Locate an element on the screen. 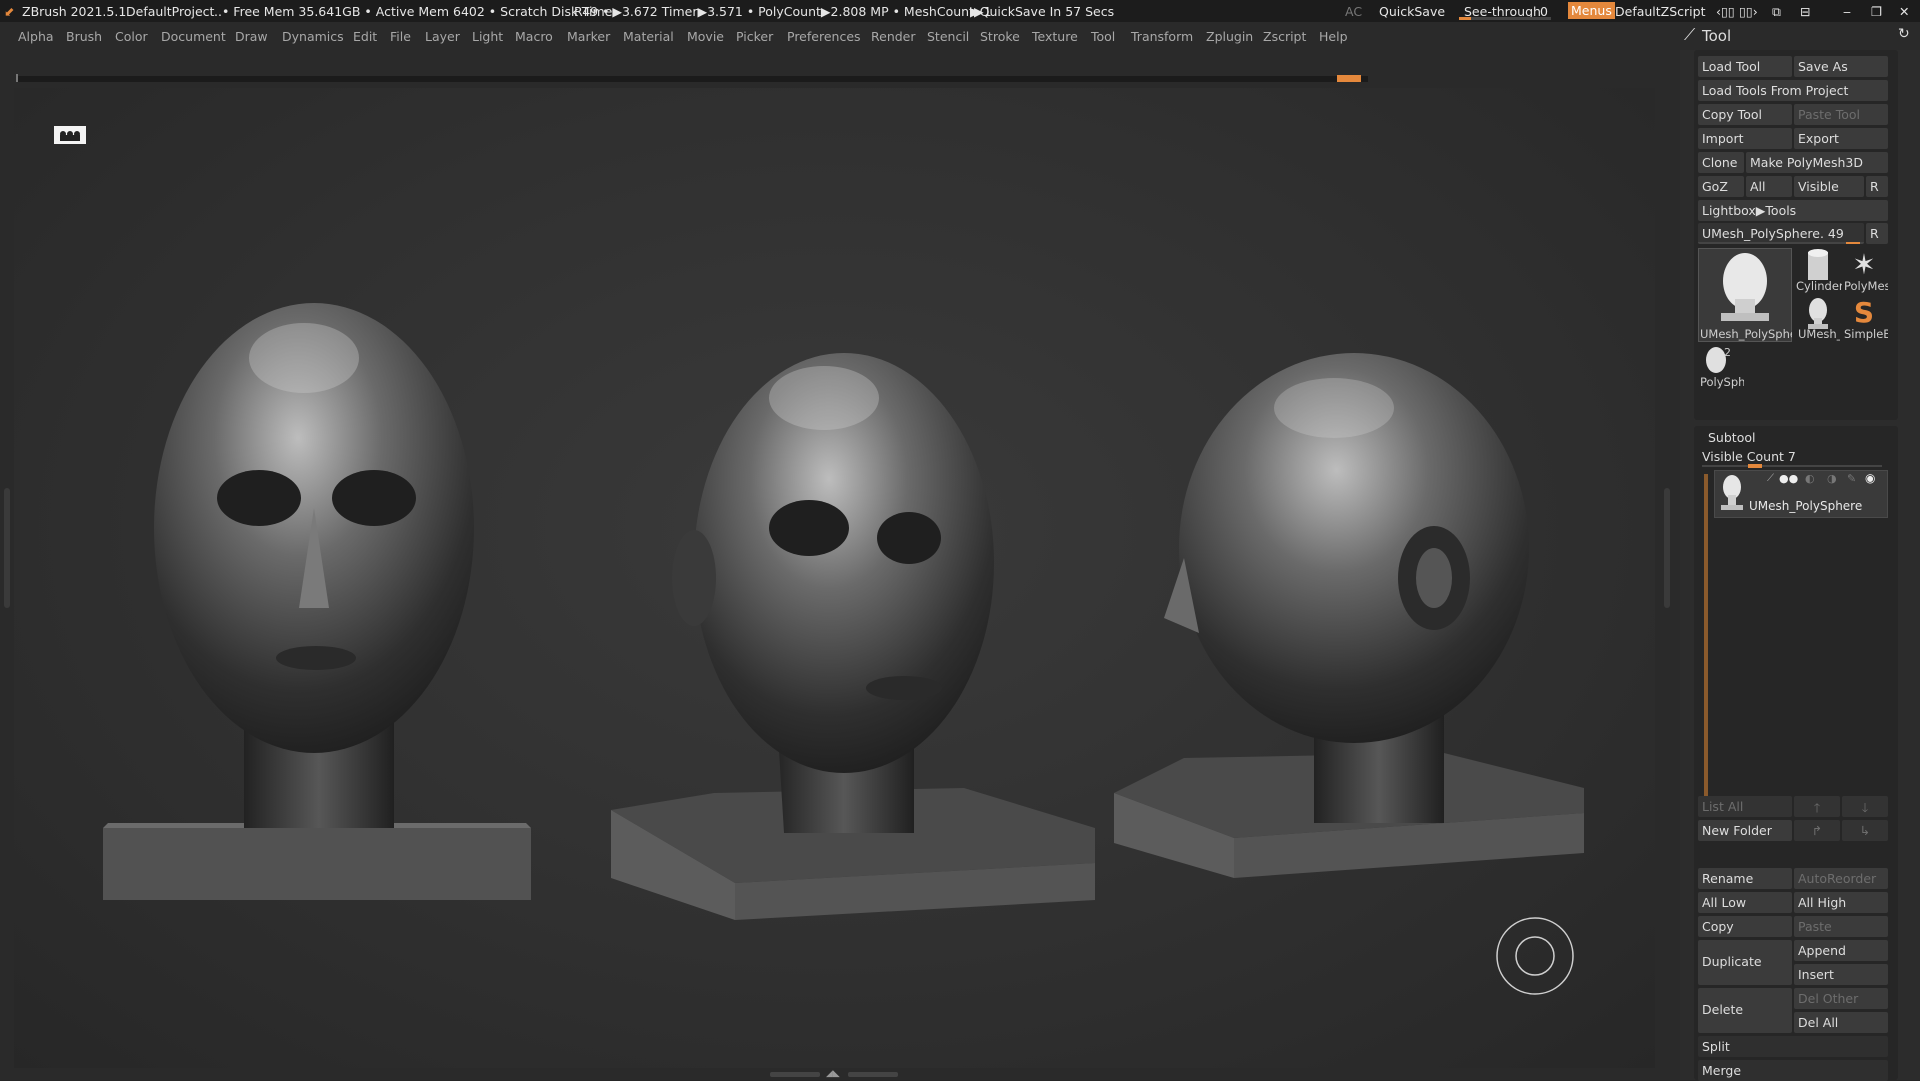  paste-tool-button: Paste Tool is located at coordinates (1841, 114).